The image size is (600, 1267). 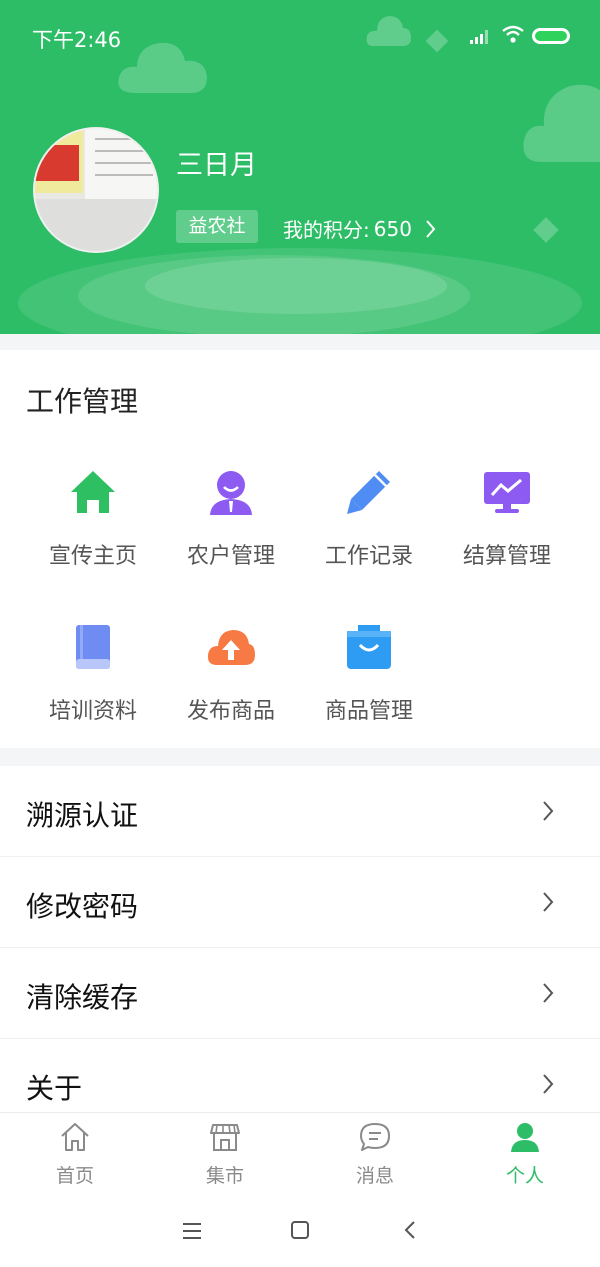 What do you see at coordinates (93, 492) in the screenshot?
I see `home-icon` at bounding box center [93, 492].